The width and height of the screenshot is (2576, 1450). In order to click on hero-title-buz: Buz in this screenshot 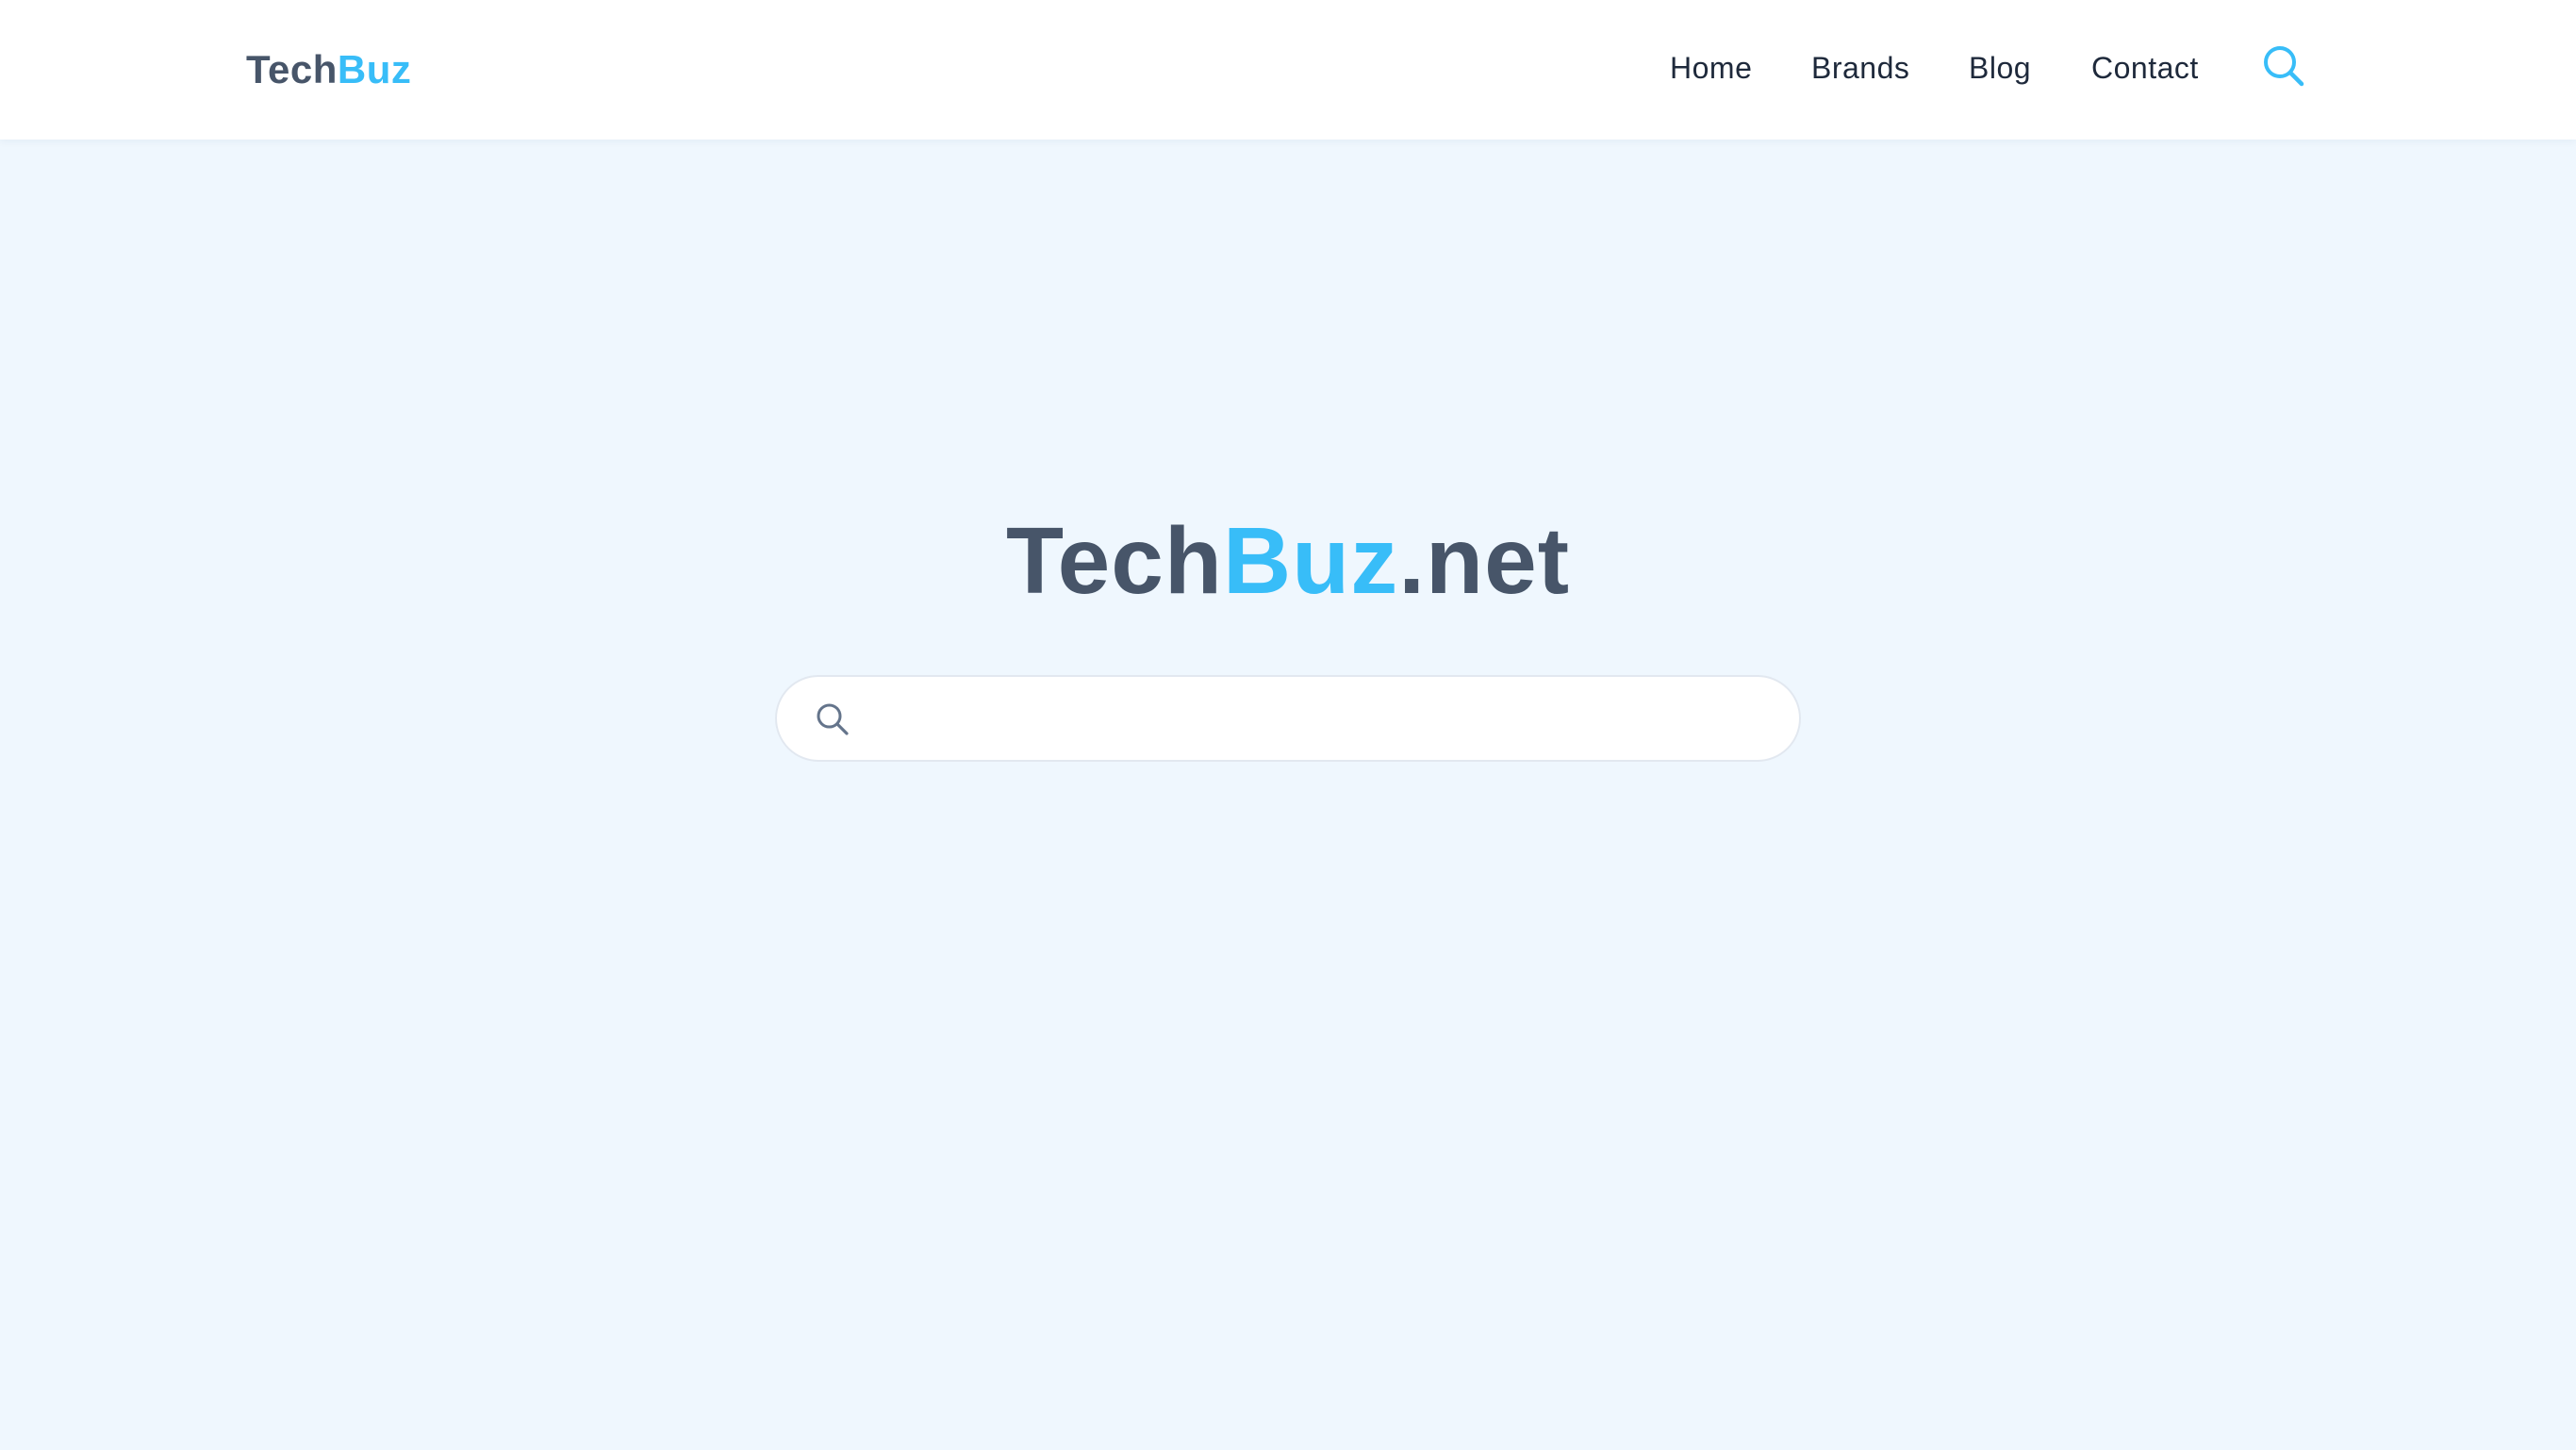, I will do `click(1310, 561)`.